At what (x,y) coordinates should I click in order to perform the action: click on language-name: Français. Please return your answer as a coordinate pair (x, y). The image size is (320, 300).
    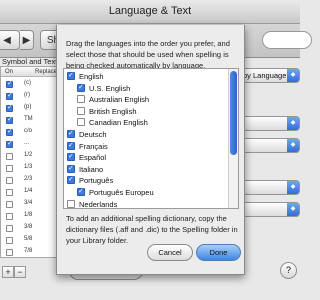
    Looking at the image, I should click on (93, 146).